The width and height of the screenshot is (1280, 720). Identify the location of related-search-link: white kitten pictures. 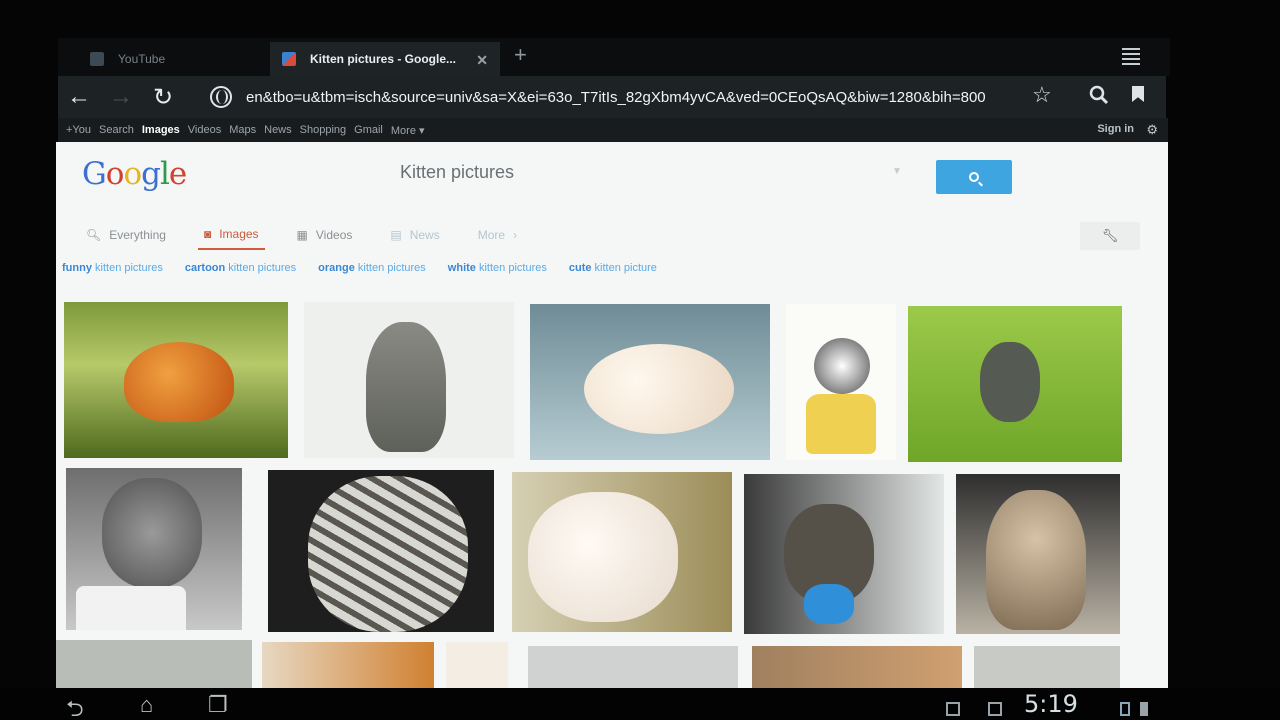
(497, 268).